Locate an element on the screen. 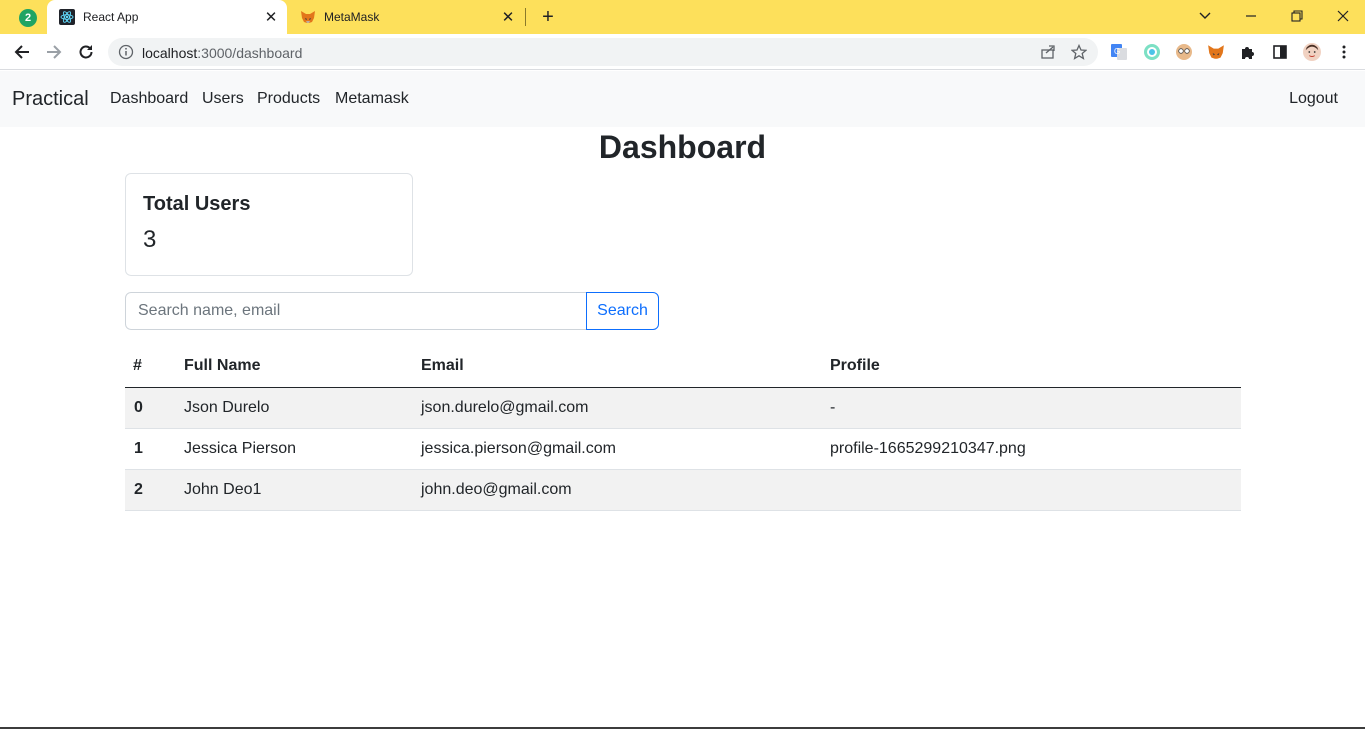 Image resolution: width=1365 pixels, height=729 pixels. extension-circle-icon is located at coordinates (1152, 52).